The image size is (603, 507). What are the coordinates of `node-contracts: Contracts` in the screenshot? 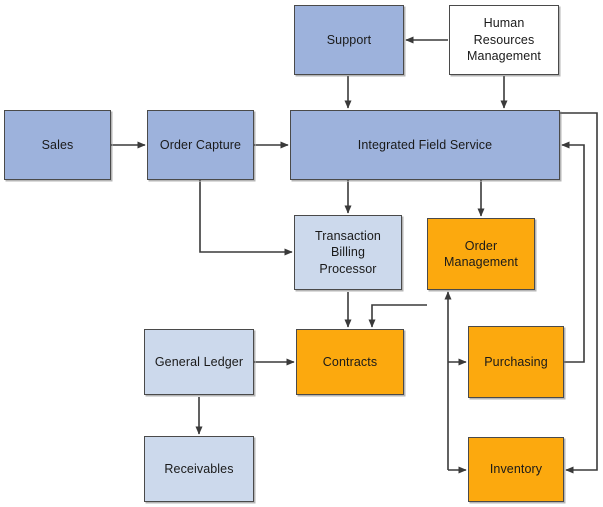 It's located at (350, 362).